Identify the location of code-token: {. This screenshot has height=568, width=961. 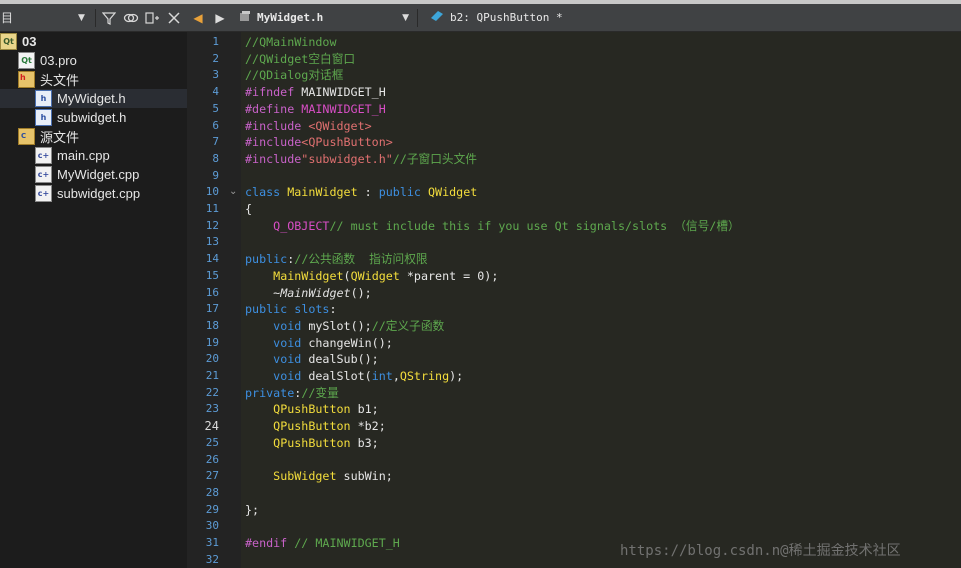
(249, 209).